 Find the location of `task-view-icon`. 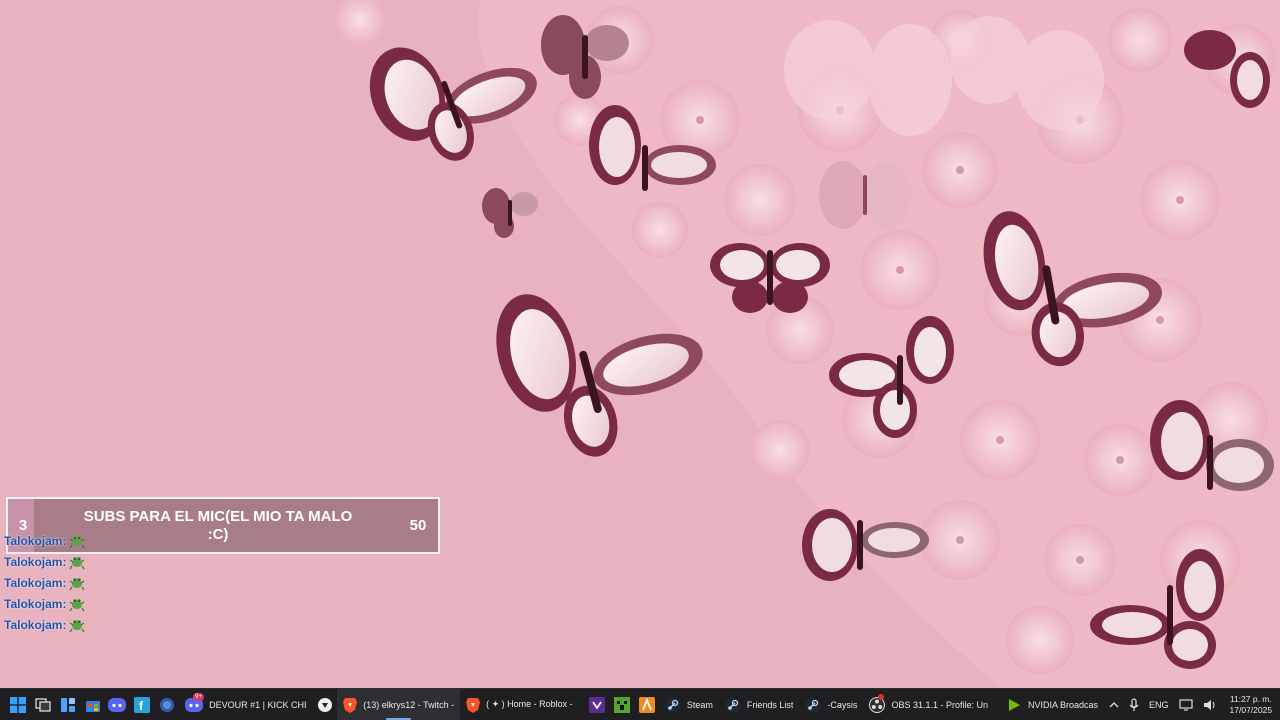

task-view-icon is located at coordinates (43, 704).